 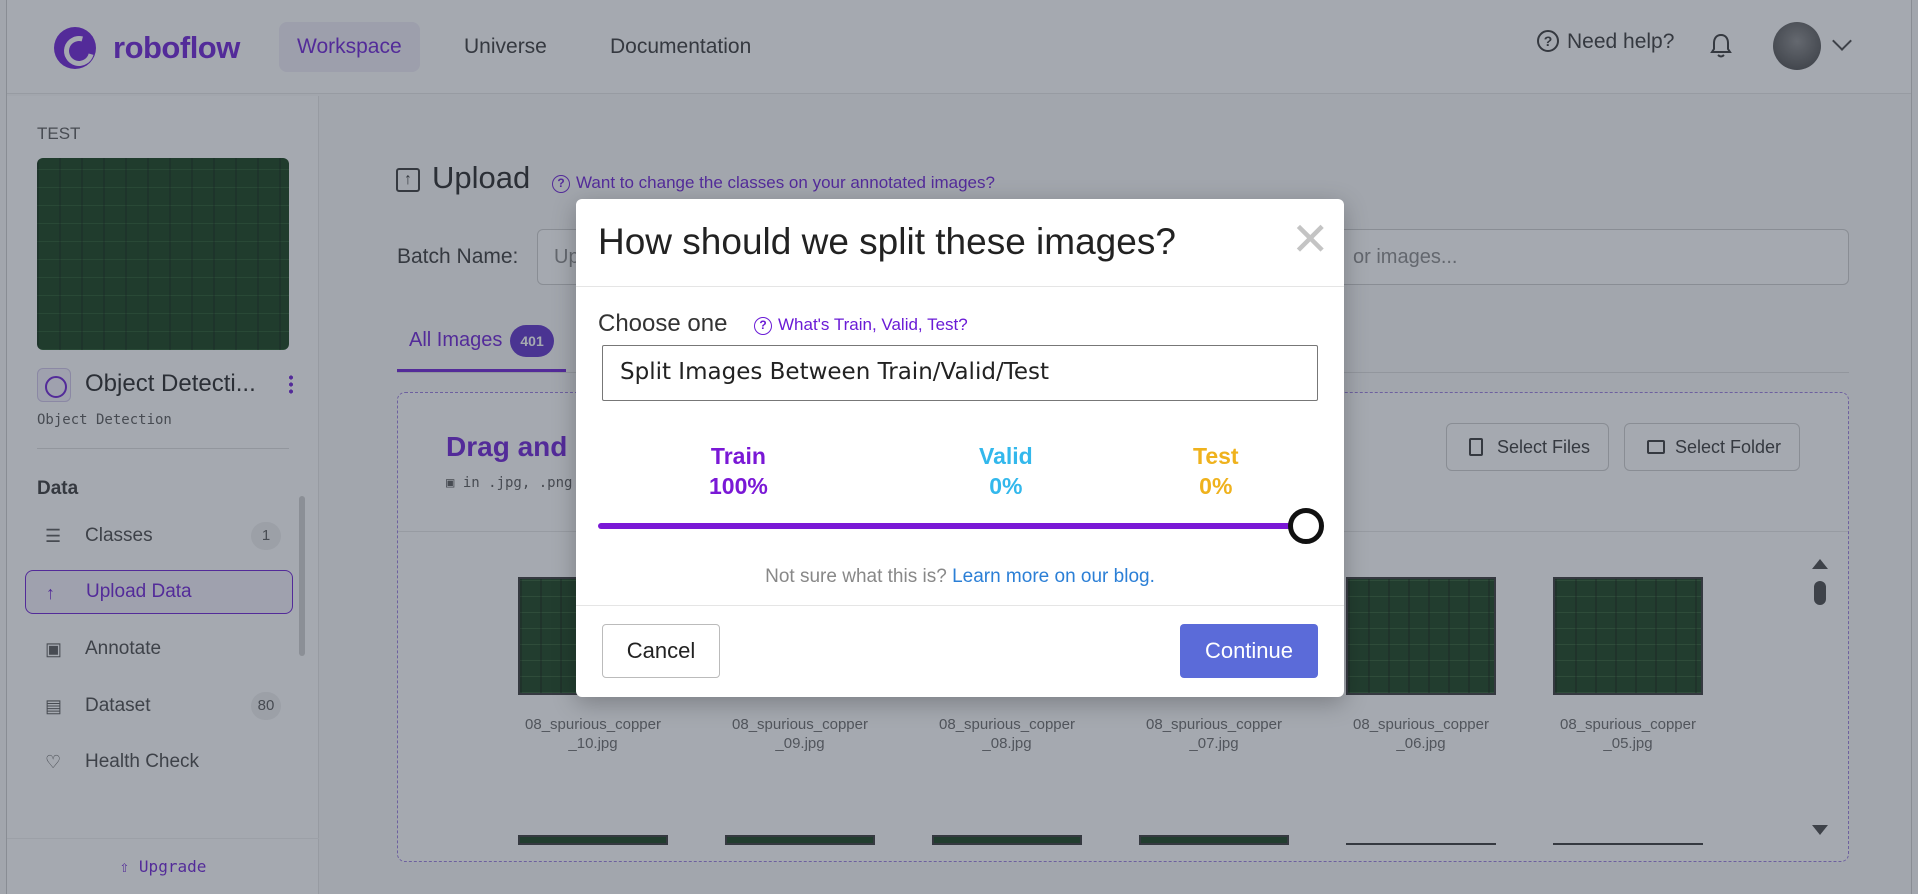 I want to click on learn-more-link: Learn more on our blog., so click(x=1053, y=576).